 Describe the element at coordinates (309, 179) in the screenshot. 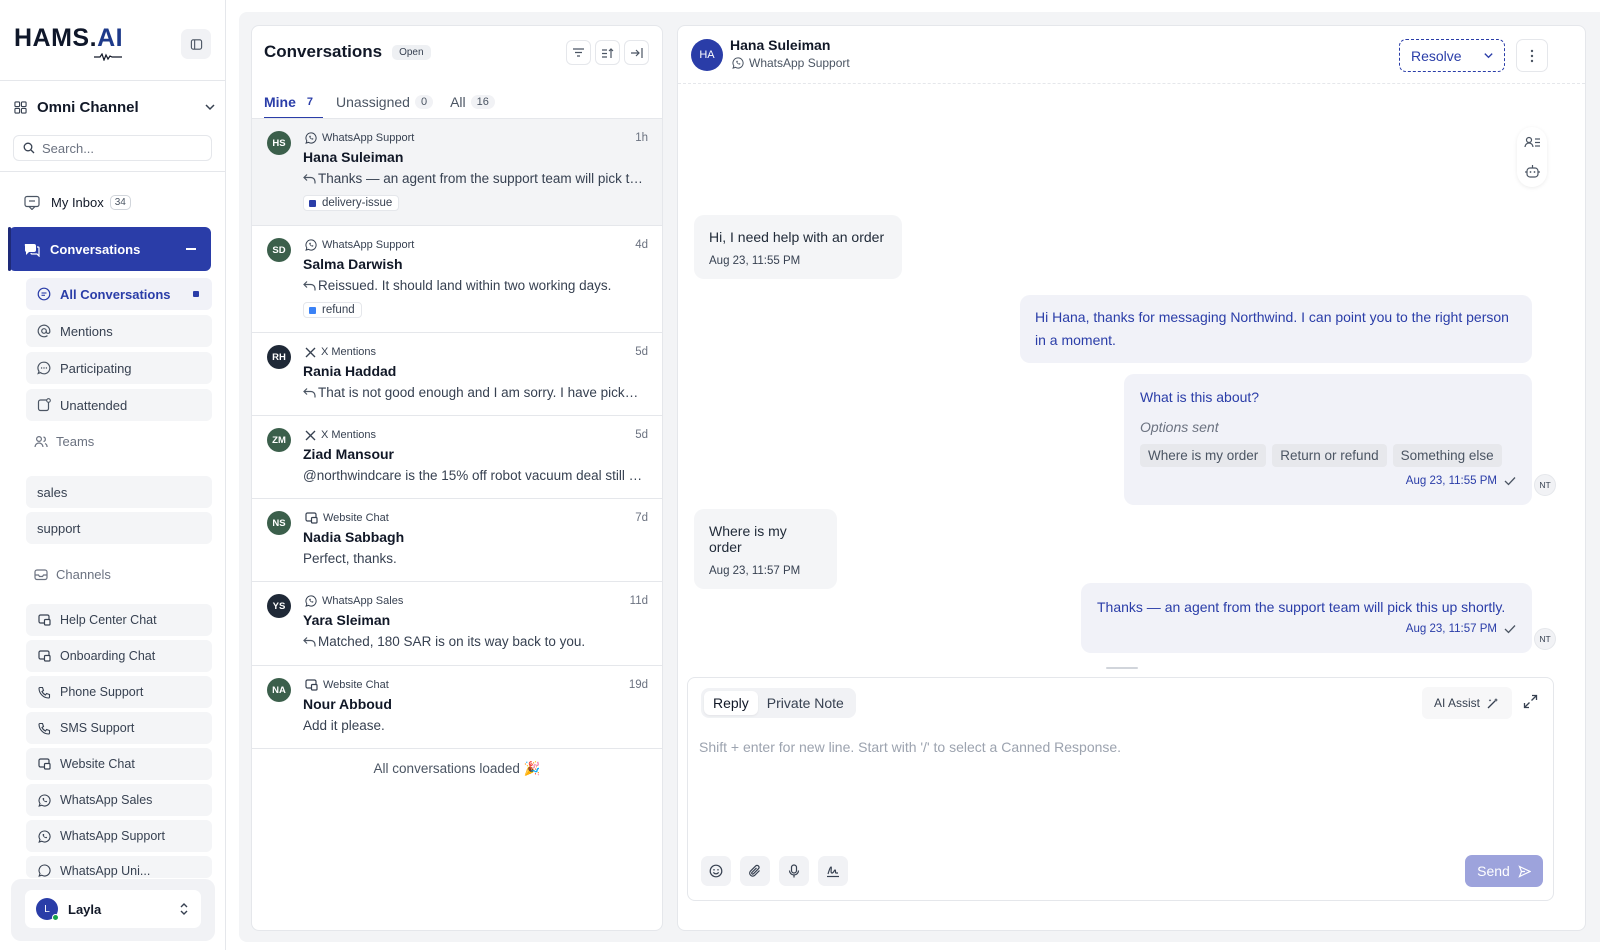

I see `reply-arrow-icon` at that location.